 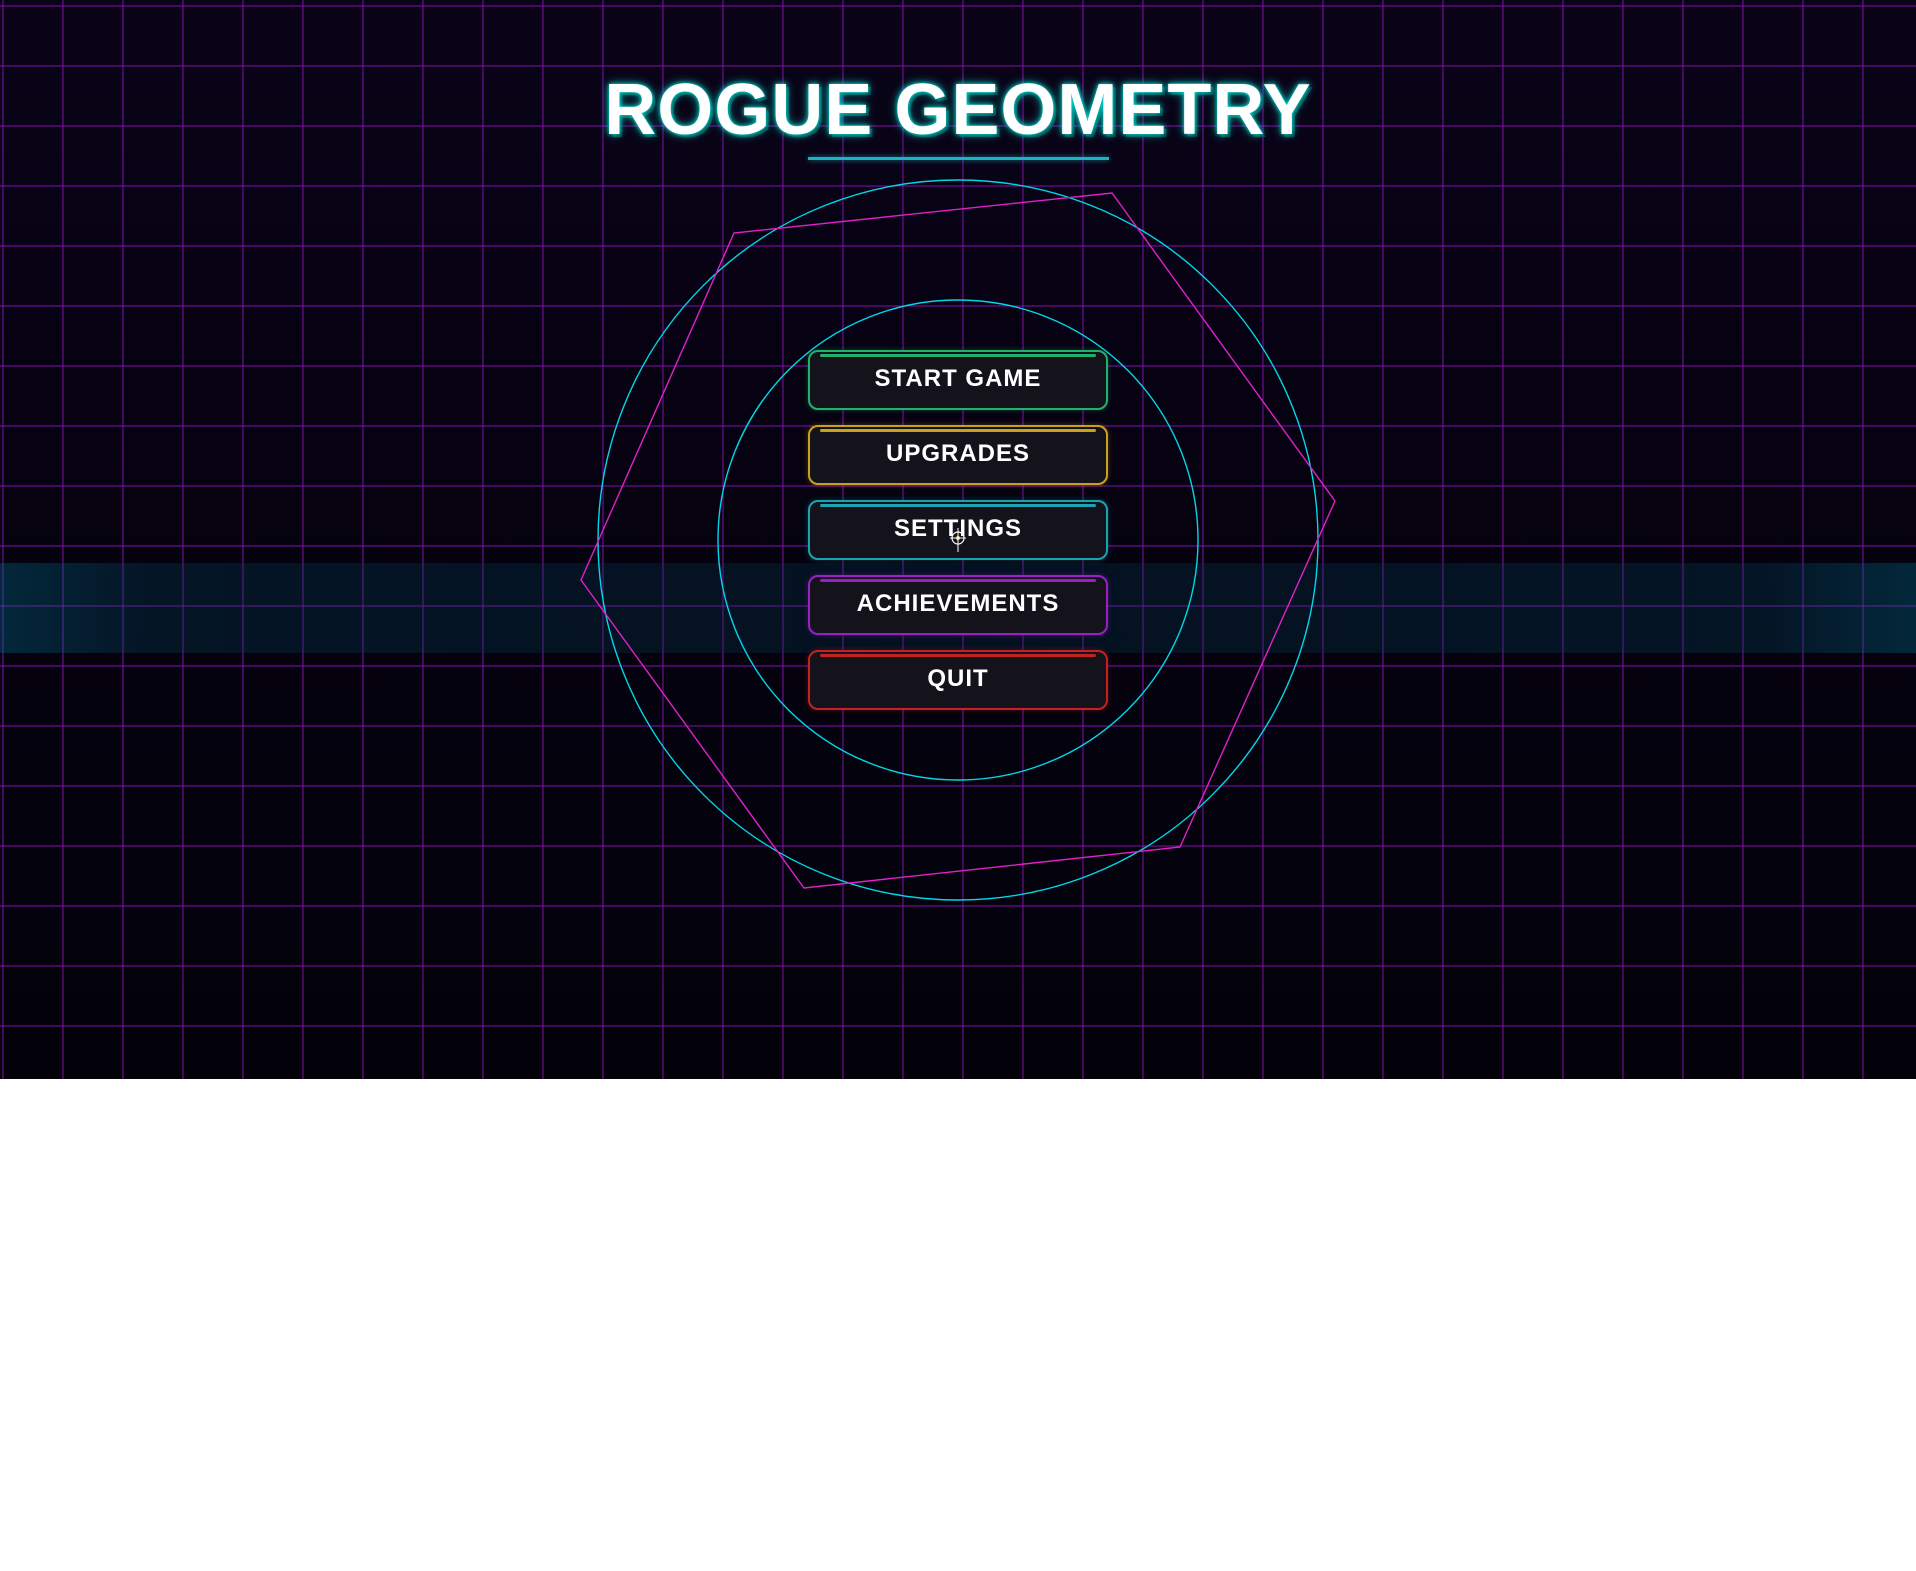 I want to click on start-game-button: START GAME, so click(x=958, y=380).